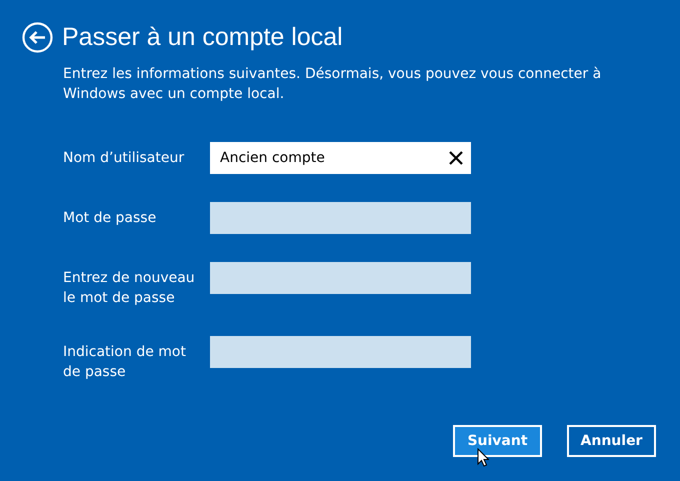 The image size is (680, 481). Describe the element at coordinates (340, 158) in the screenshot. I see `input-field: Ancien compte` at that location.